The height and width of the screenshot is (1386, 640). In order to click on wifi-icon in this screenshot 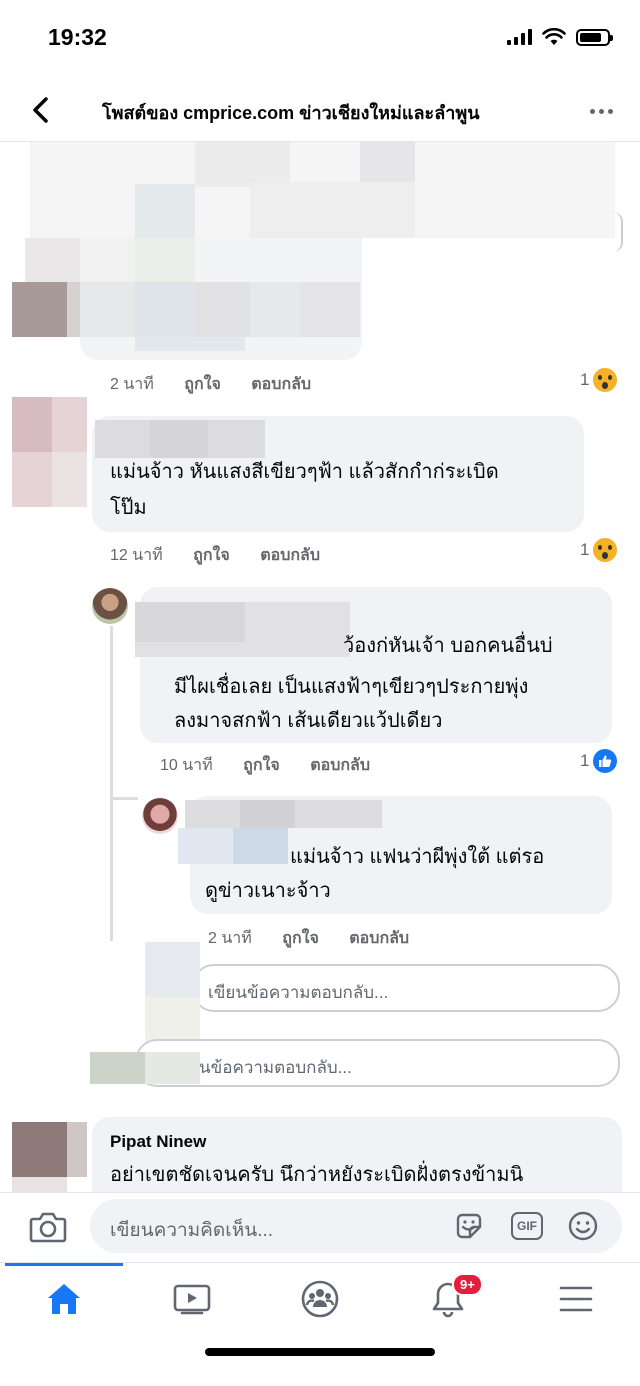, I will do `click(554, 36)`.